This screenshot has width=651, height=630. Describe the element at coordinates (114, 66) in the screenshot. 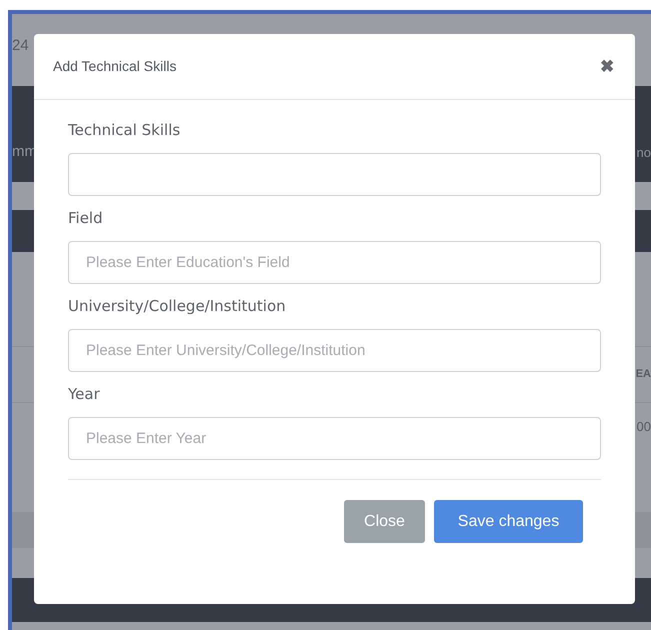

I see `modal-title: Add Technical Skills` at that location.